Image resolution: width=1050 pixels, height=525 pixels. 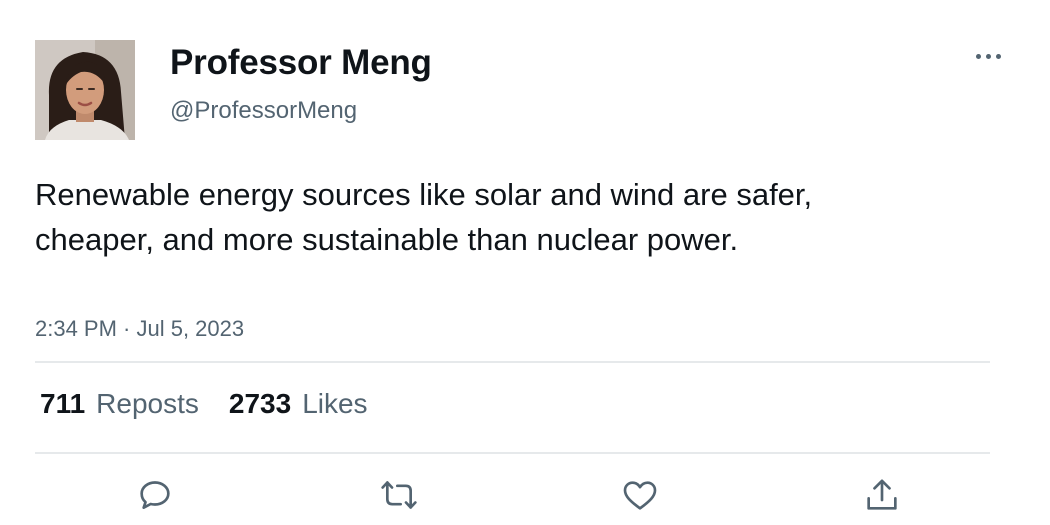 I want to click on post-timestamp: 2:34 PM · Jul 5, 2023, so click(x=139, y=329).